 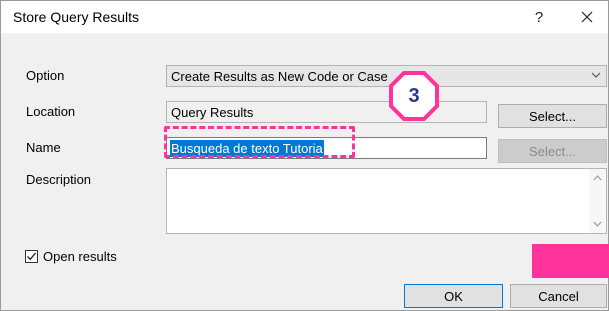 I want to click on checkbox-box, so click(x=31, y=256).